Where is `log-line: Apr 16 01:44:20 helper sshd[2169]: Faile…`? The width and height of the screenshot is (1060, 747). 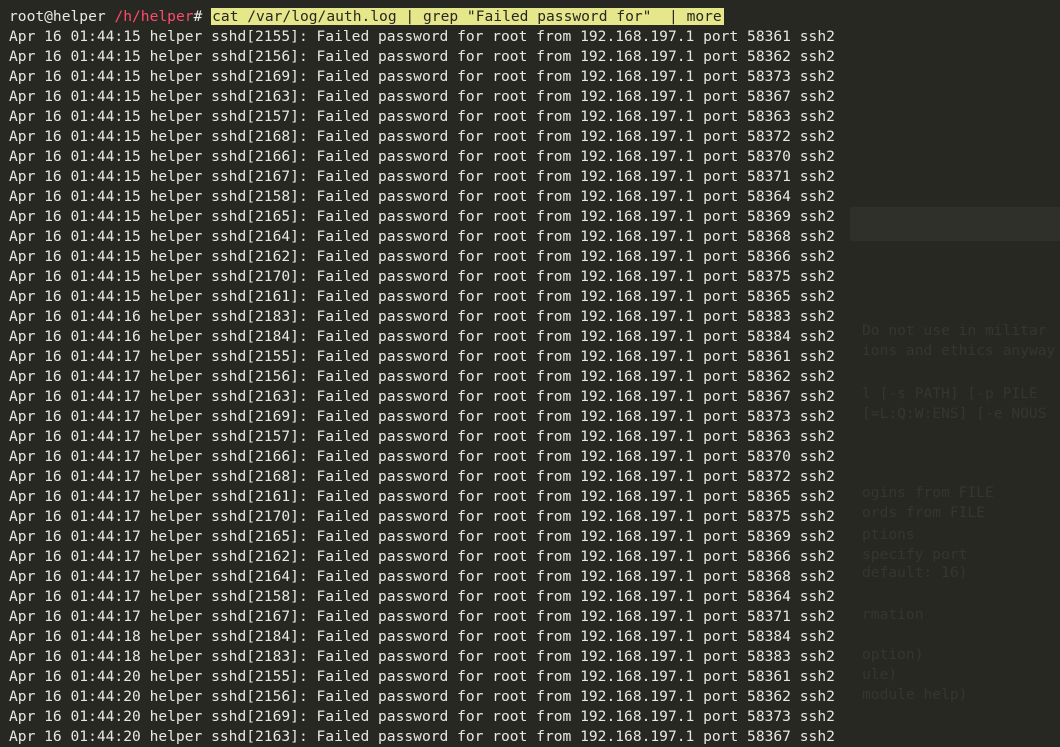 log-line: Apr 16 01:44:20 helper sshd[2169]: Faile… is located at coordinates (422, 716).